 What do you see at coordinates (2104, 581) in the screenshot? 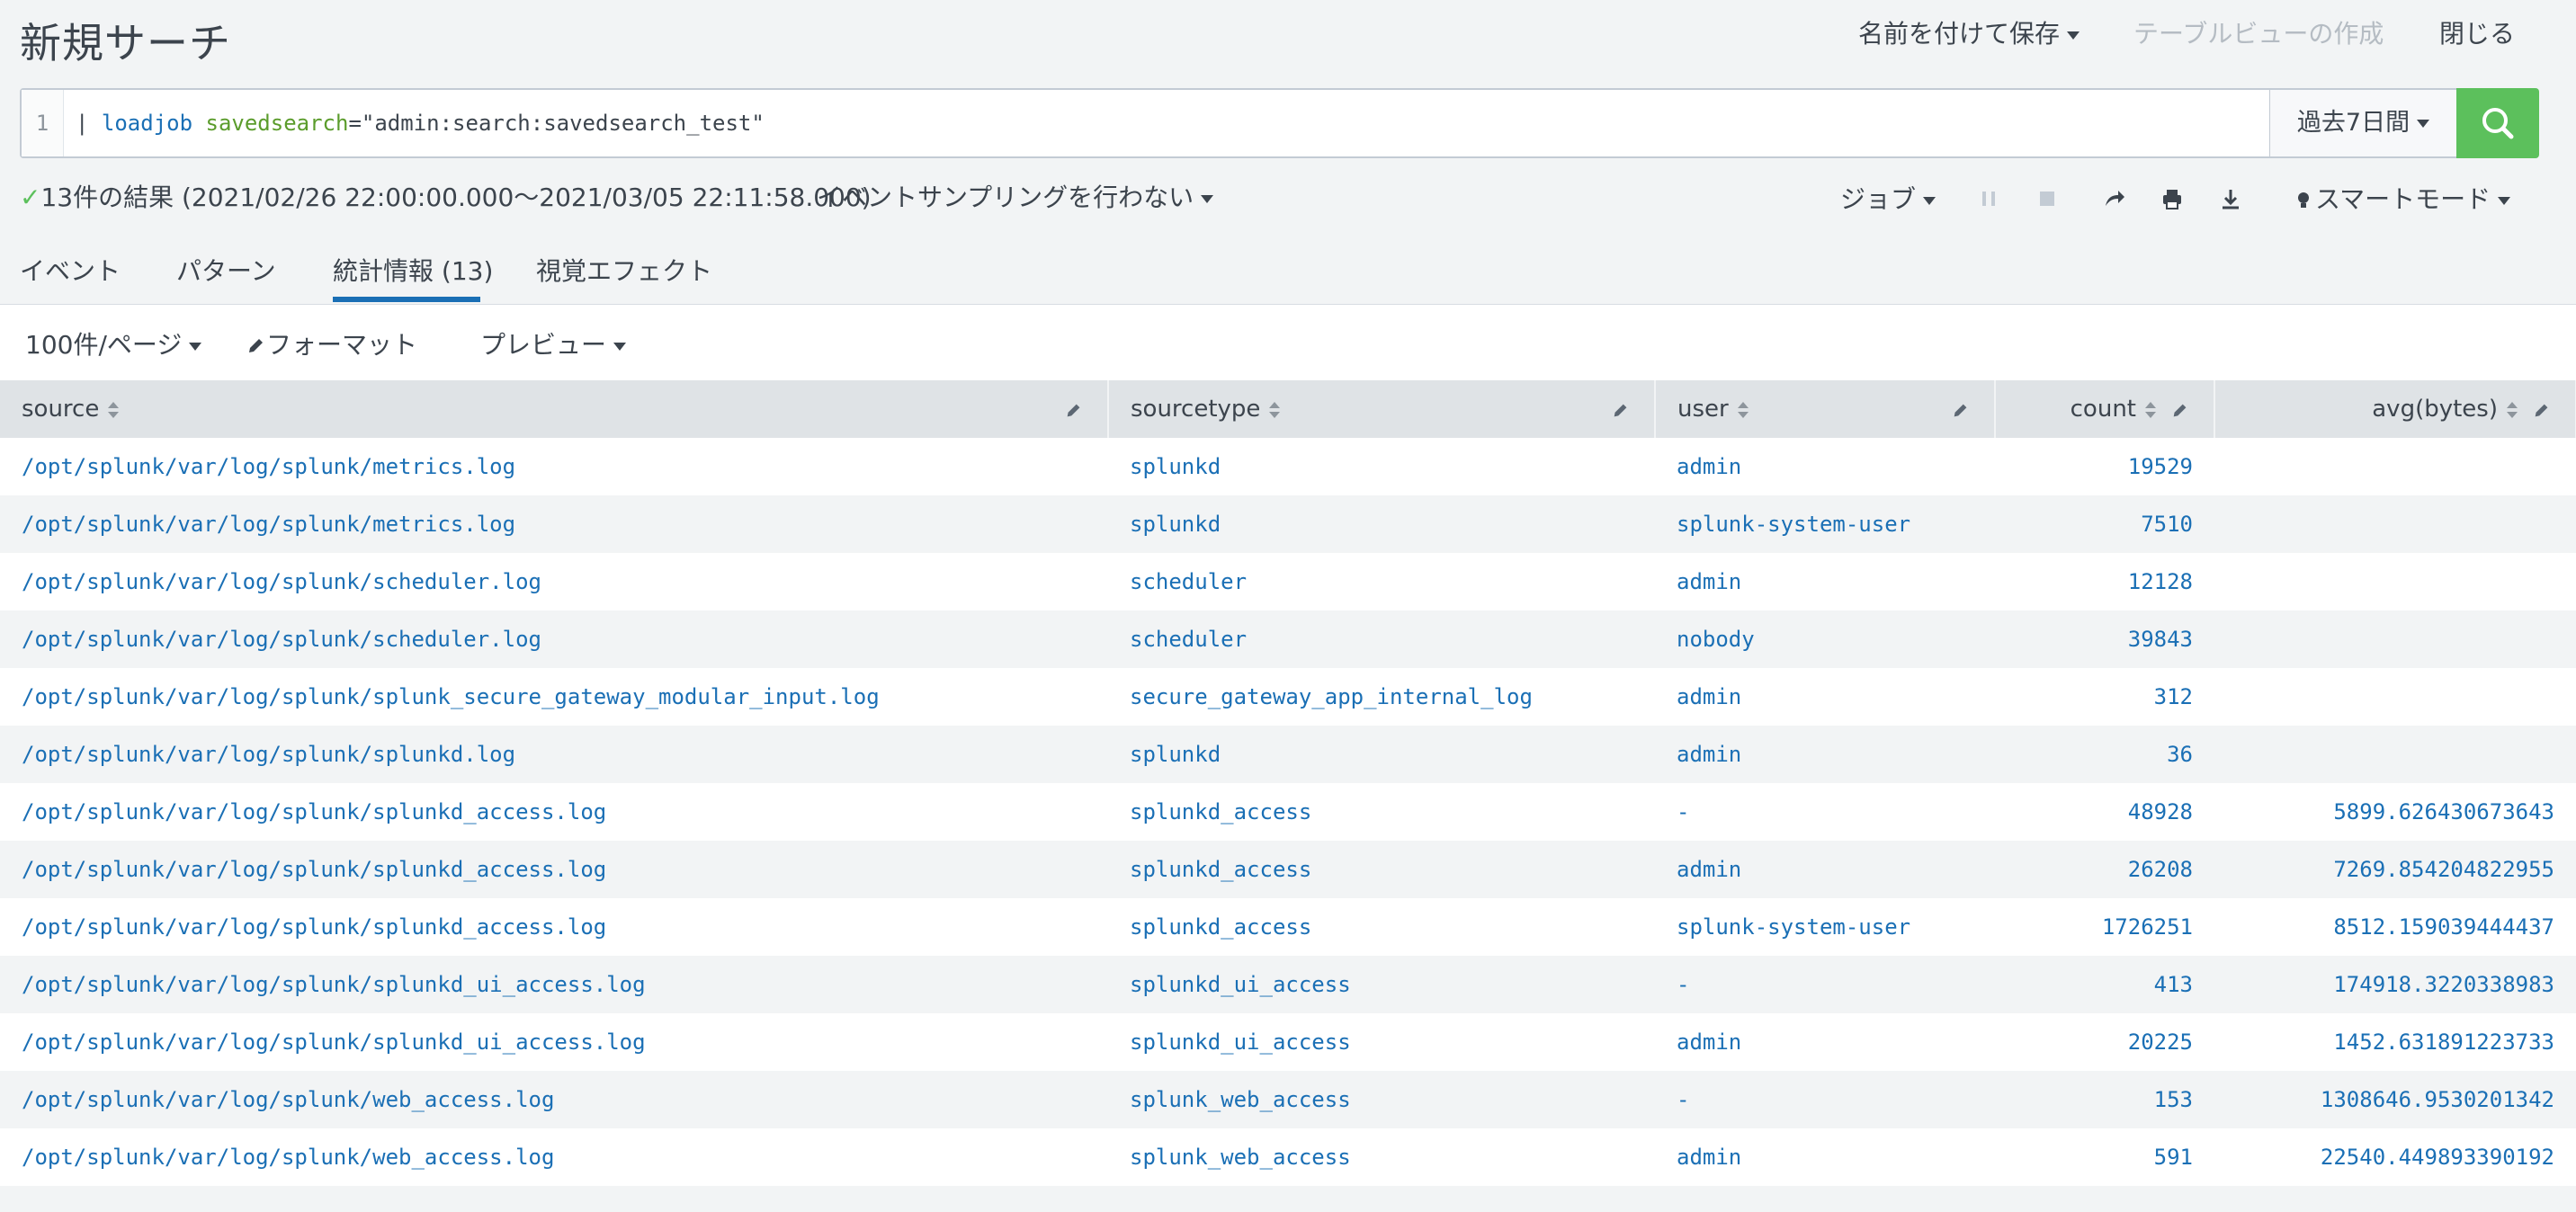
I see `cell-count: 12128` at bounding box center [2104, 581].